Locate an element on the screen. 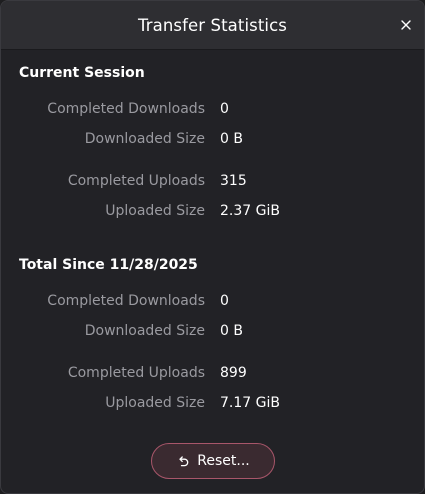 This screenshot has width=425, height=494. current-uploaded-size-label: Uploaded Size is located at coordinates (155, 211).